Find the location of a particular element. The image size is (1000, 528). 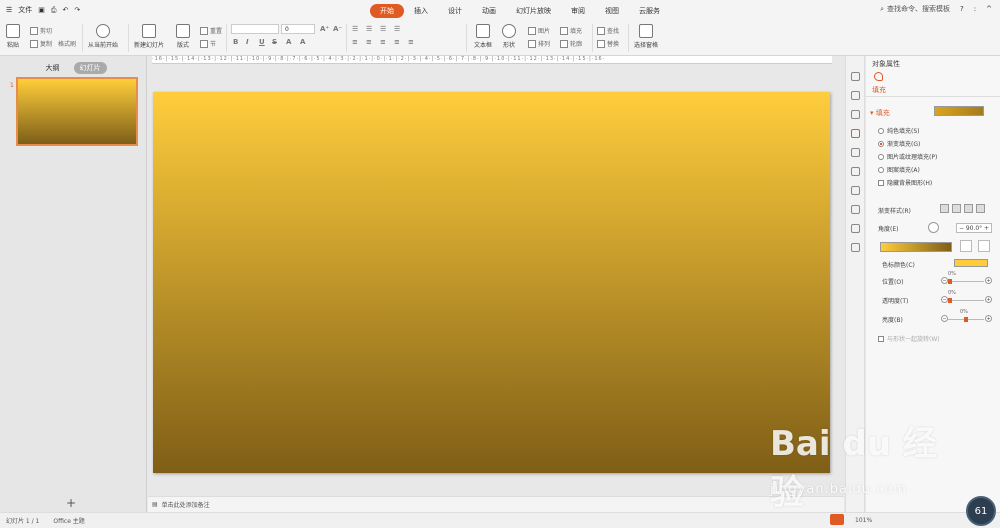

numbering-icon: ☰ is located at coordinates (369, 29).